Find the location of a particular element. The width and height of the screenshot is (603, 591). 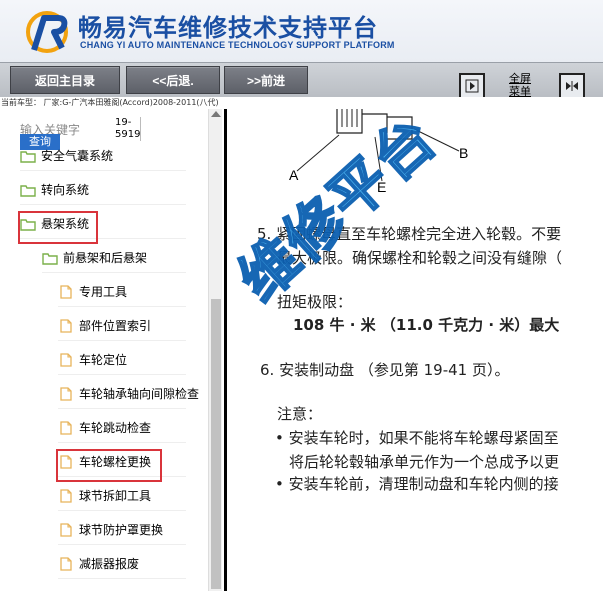

note-title: 注意： is located at coordinates (300, 414).